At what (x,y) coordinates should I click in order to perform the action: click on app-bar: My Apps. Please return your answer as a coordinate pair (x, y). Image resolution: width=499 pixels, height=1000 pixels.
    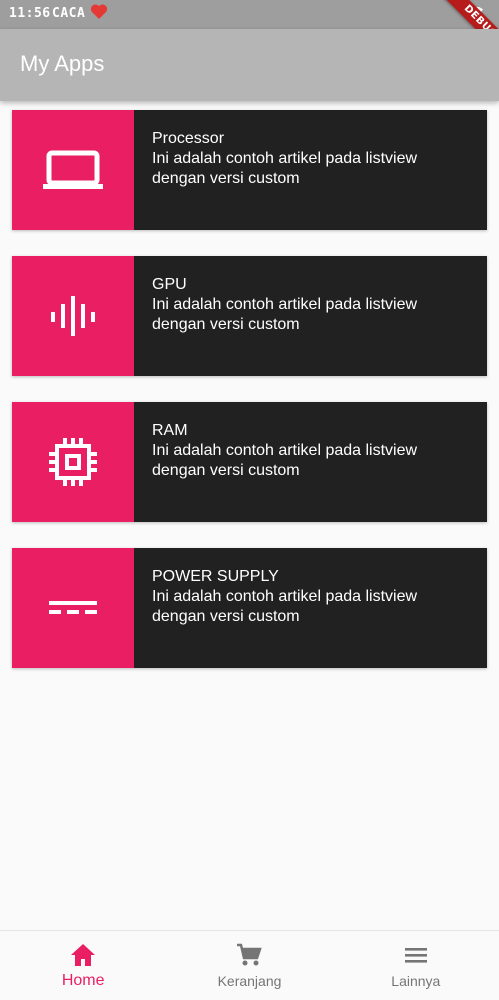
    Looking at the image, I should click on (249, 65).